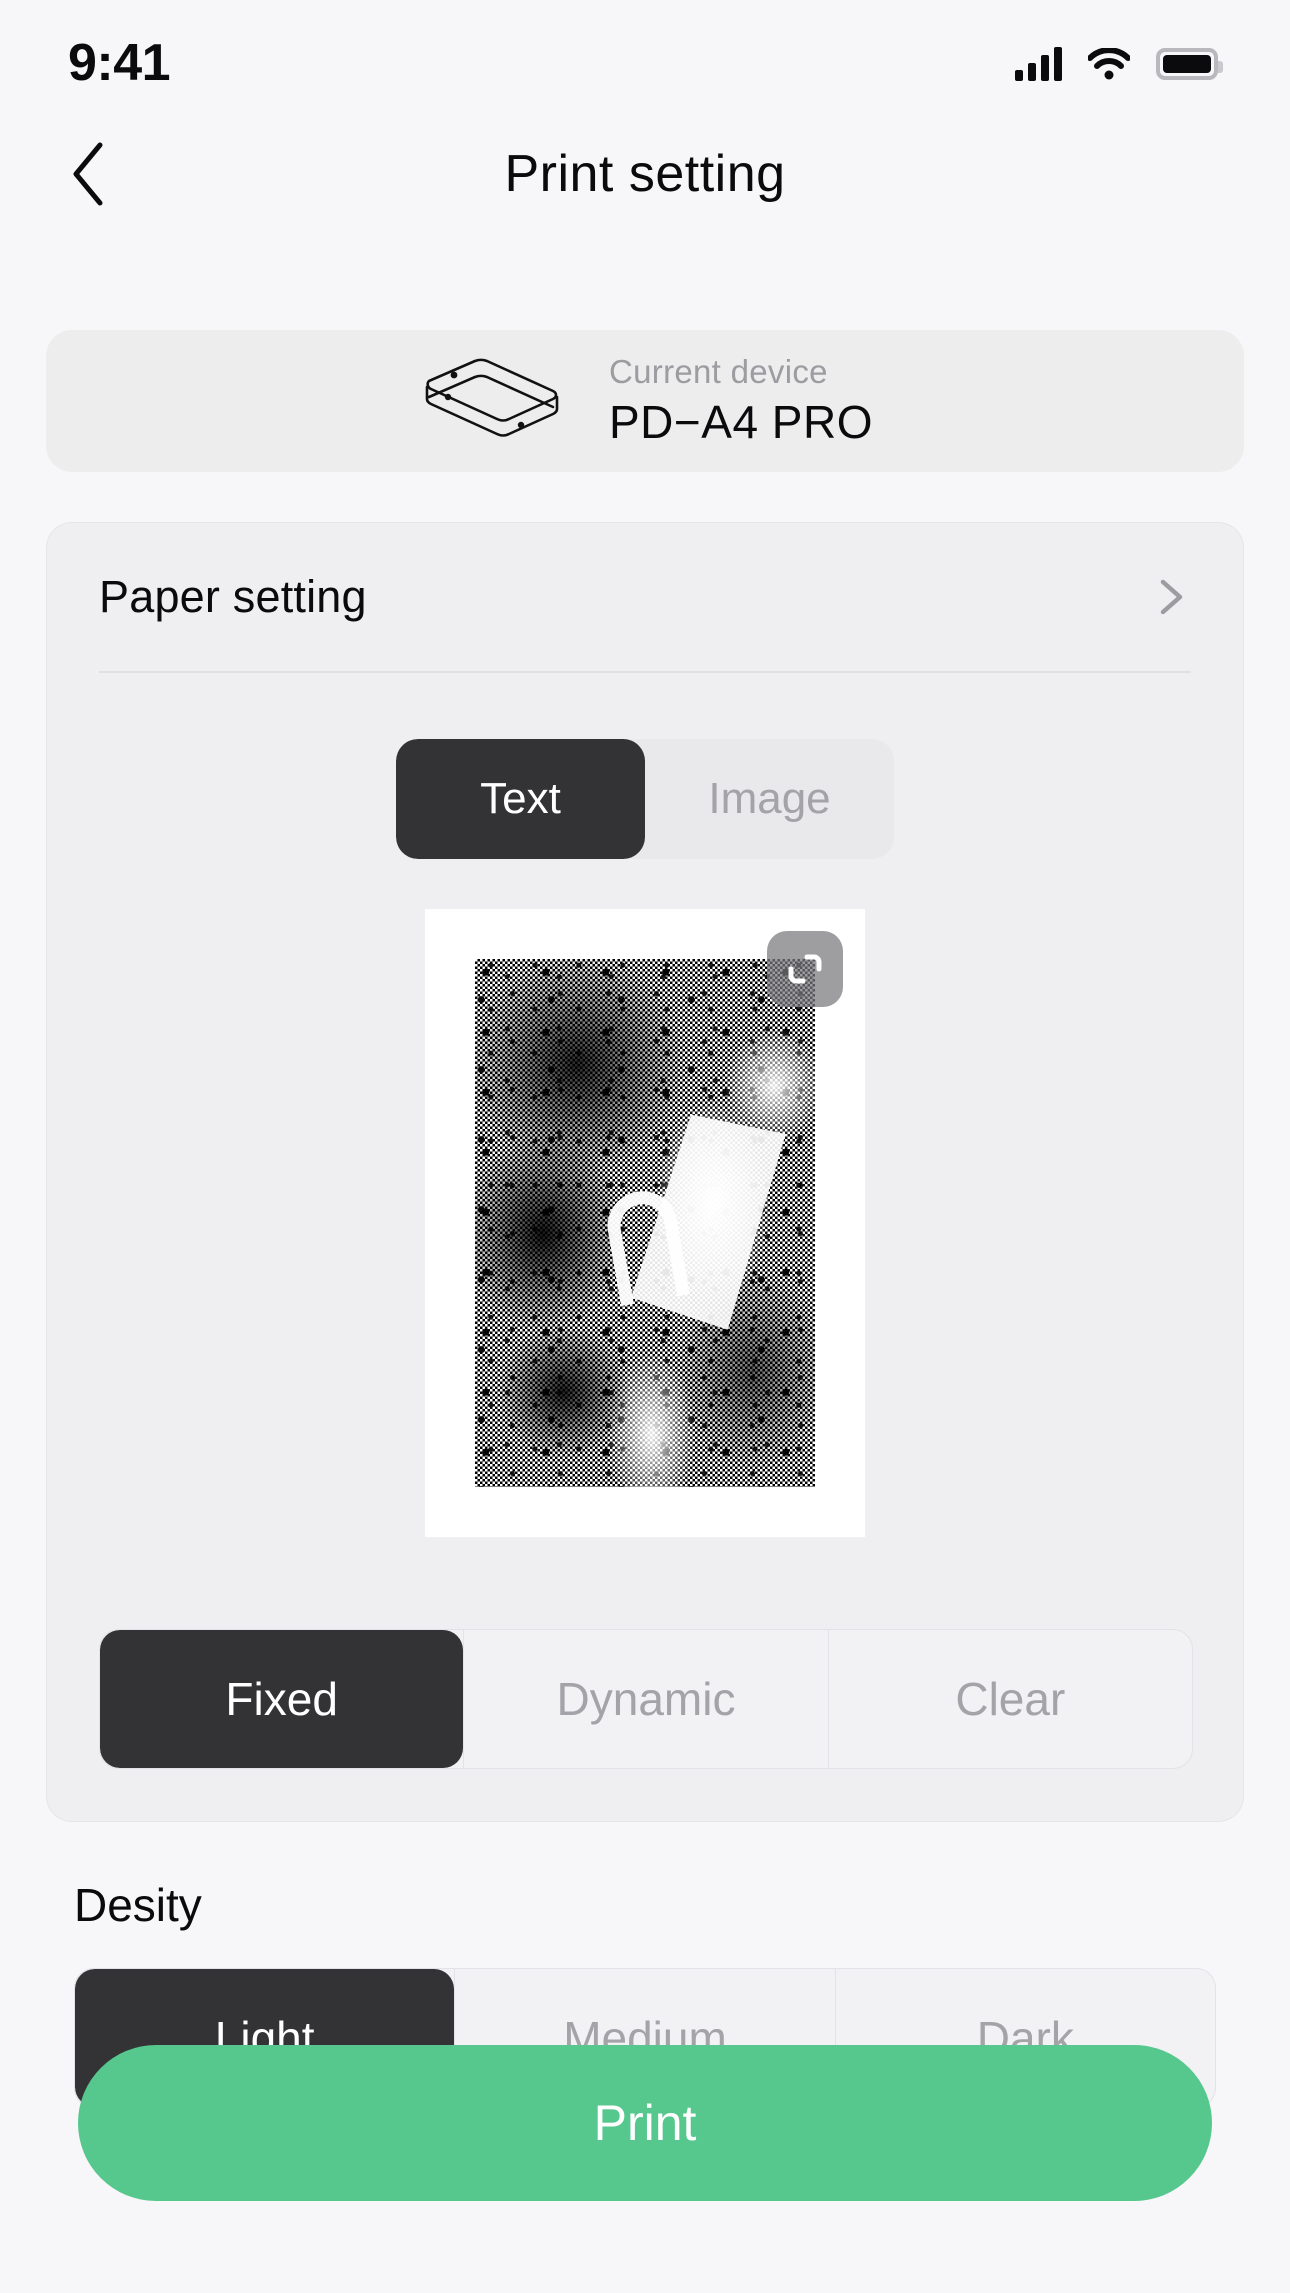 This screenshot has width=1290, height=2293. Describe the element at coordinates (282, 1699) in the screenshot. I see `style-option-fixed: Fixed` at that location.